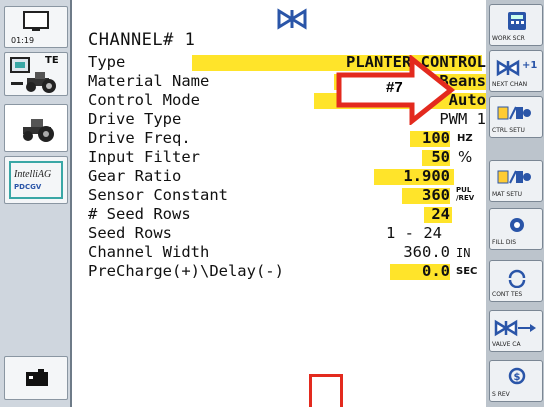 This screenshot has height=407, width=544. I want to click on row-unit: IN, so click(463, 253).